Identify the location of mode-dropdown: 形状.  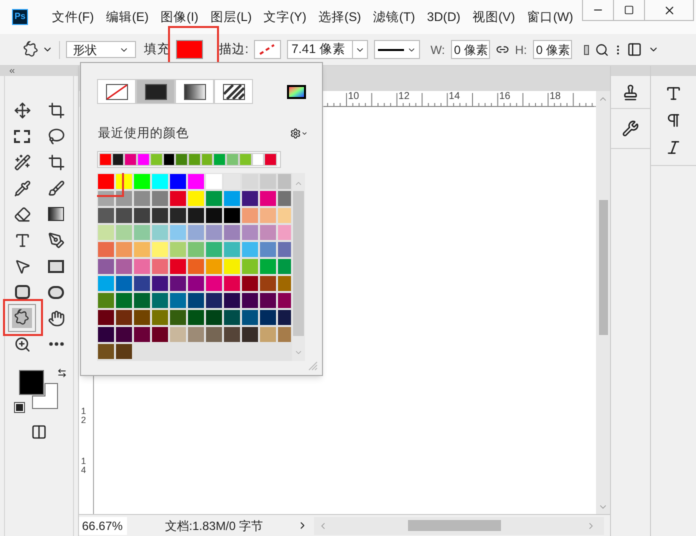
(101, 49).